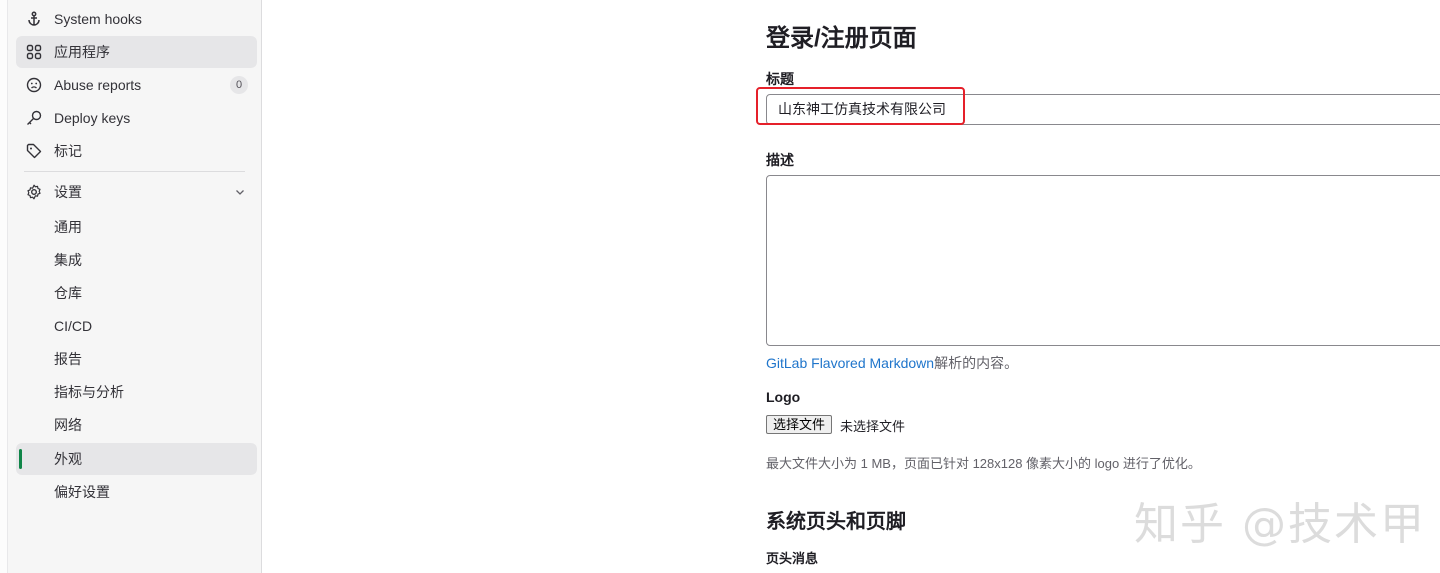 The width and height of the screenshot is (1440, 573). I want to click on header-footer-title: 系统页头和页脚, so click(836, 522).